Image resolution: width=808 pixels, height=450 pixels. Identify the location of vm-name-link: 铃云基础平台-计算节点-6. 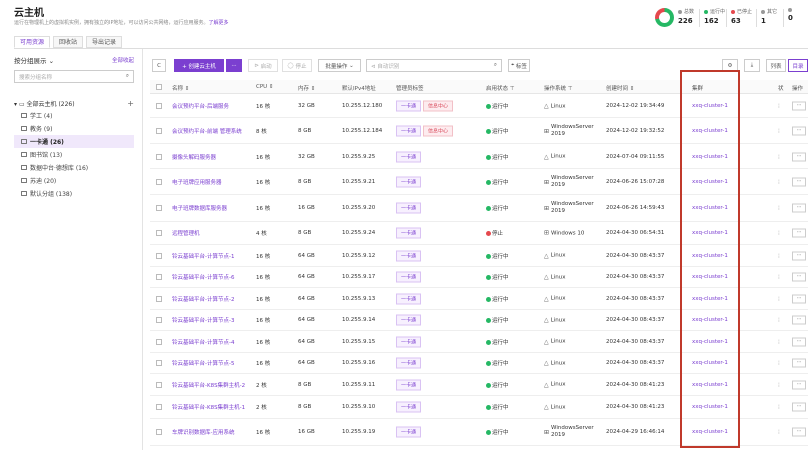
(203, 277).